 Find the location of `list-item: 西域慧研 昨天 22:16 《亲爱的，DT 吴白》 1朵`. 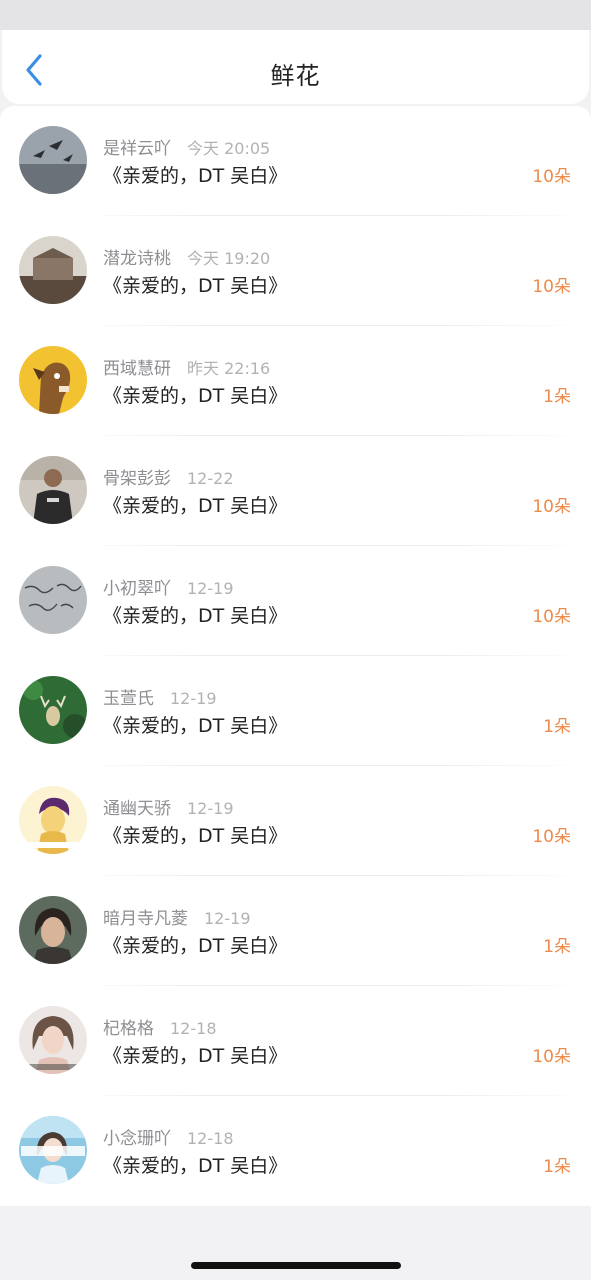

list-item: 西域慧研 昨天 22:16 《亲爱的，DT 吴白》 1朵 is located at coordinates (295, 381).